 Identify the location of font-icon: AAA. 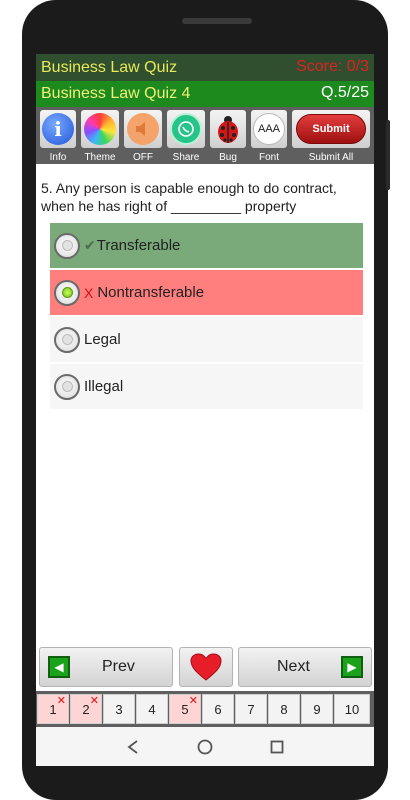
(269, 129).